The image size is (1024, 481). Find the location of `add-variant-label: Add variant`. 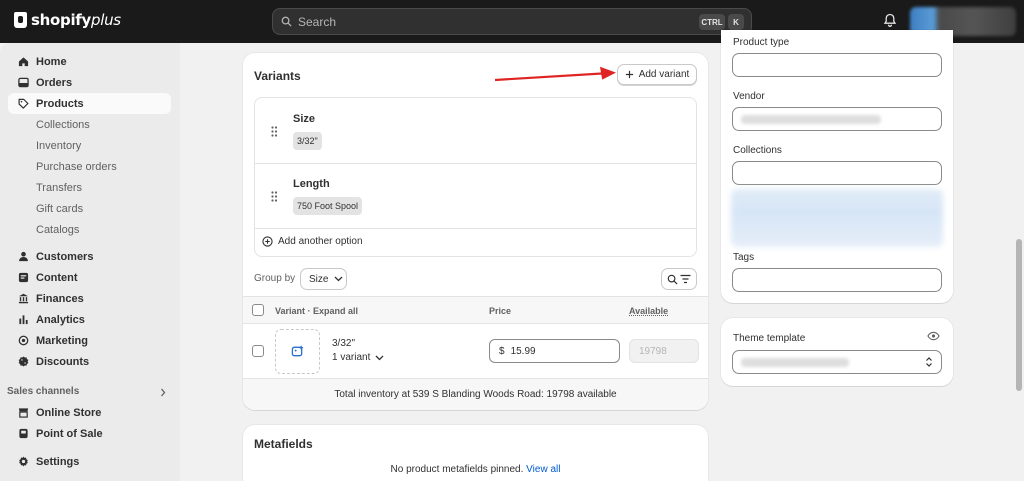

add-variant-label: Add variant is located at coordinates (664, 74).